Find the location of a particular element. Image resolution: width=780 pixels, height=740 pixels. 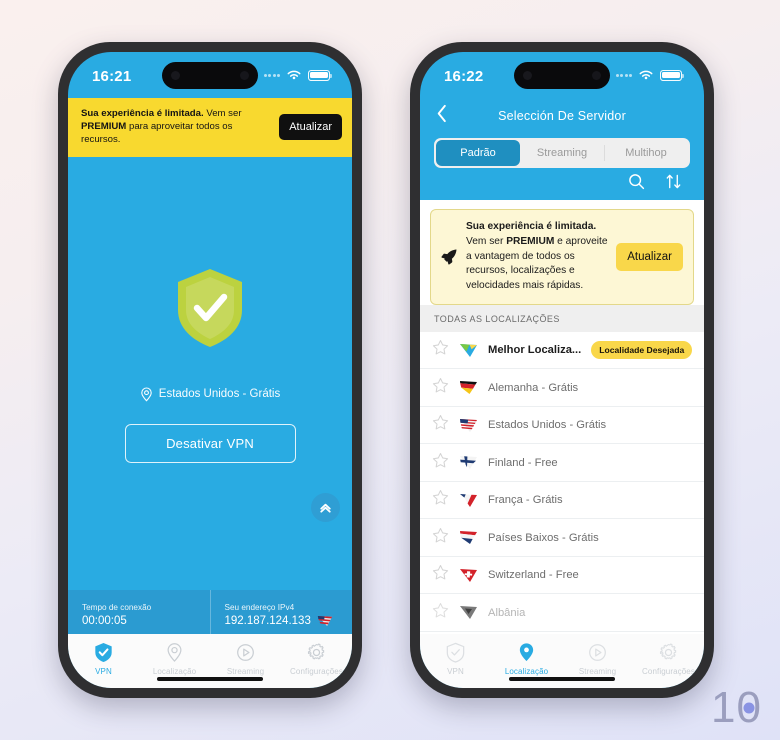

tab-multihop: Multihop is located at coordinates (646, 153).